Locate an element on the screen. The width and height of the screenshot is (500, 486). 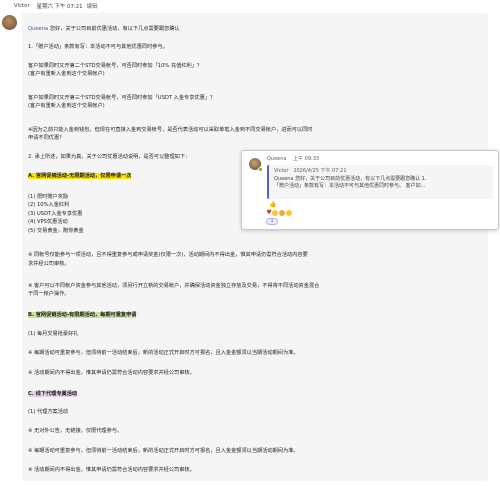
section-c-heading: C. 线下代理专属活动 is located at coordinates (53, 394).